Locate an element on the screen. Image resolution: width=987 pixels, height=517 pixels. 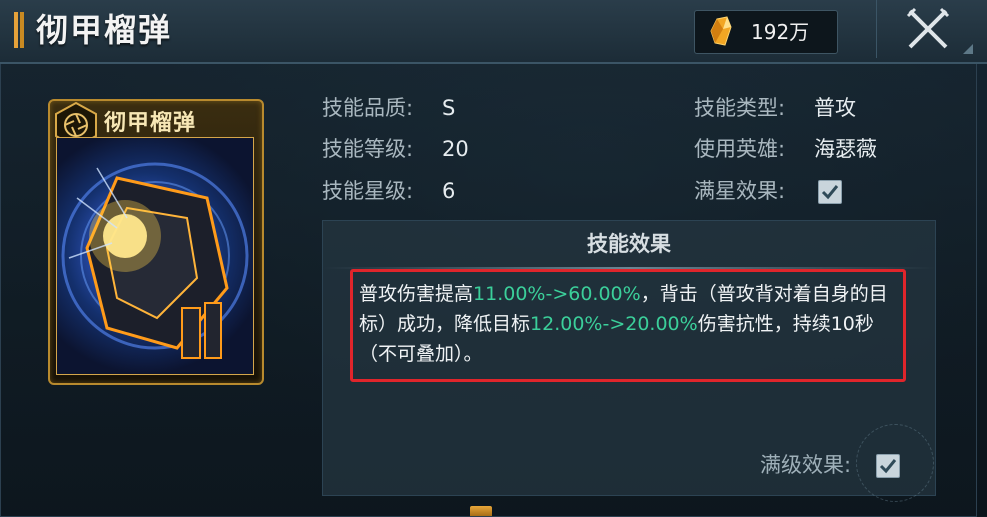
scroll-hint-icon is located at coordinates (481, 511).